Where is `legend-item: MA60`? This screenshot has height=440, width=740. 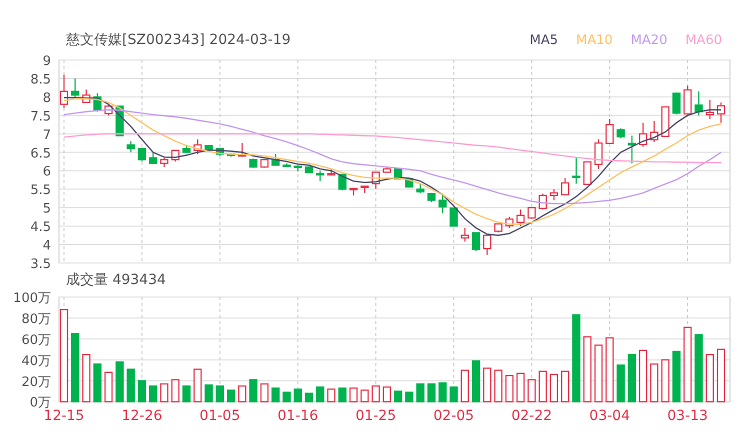 legend-item: MA60 is located at coordinates (703, 40).